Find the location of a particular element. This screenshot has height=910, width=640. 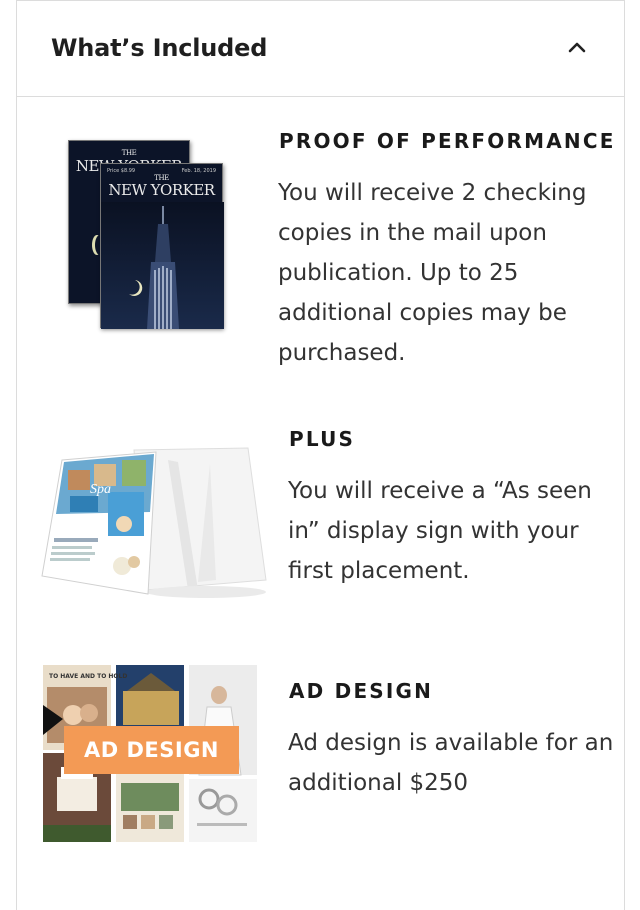

item-text-line: first placement. is located at coordinates (379, 571).